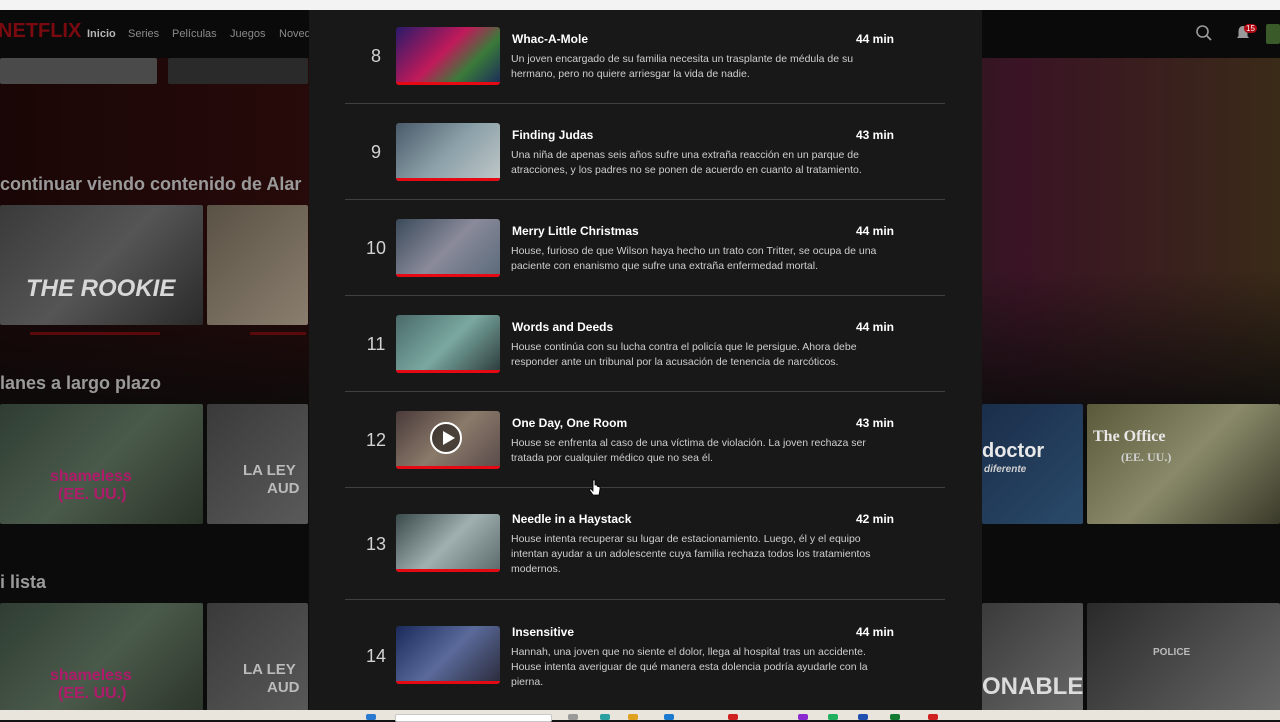 Image resolution: width=1280 pixels, height=722 pixels. I want to click on nav-peliculas: Películas, so click(194, 34).